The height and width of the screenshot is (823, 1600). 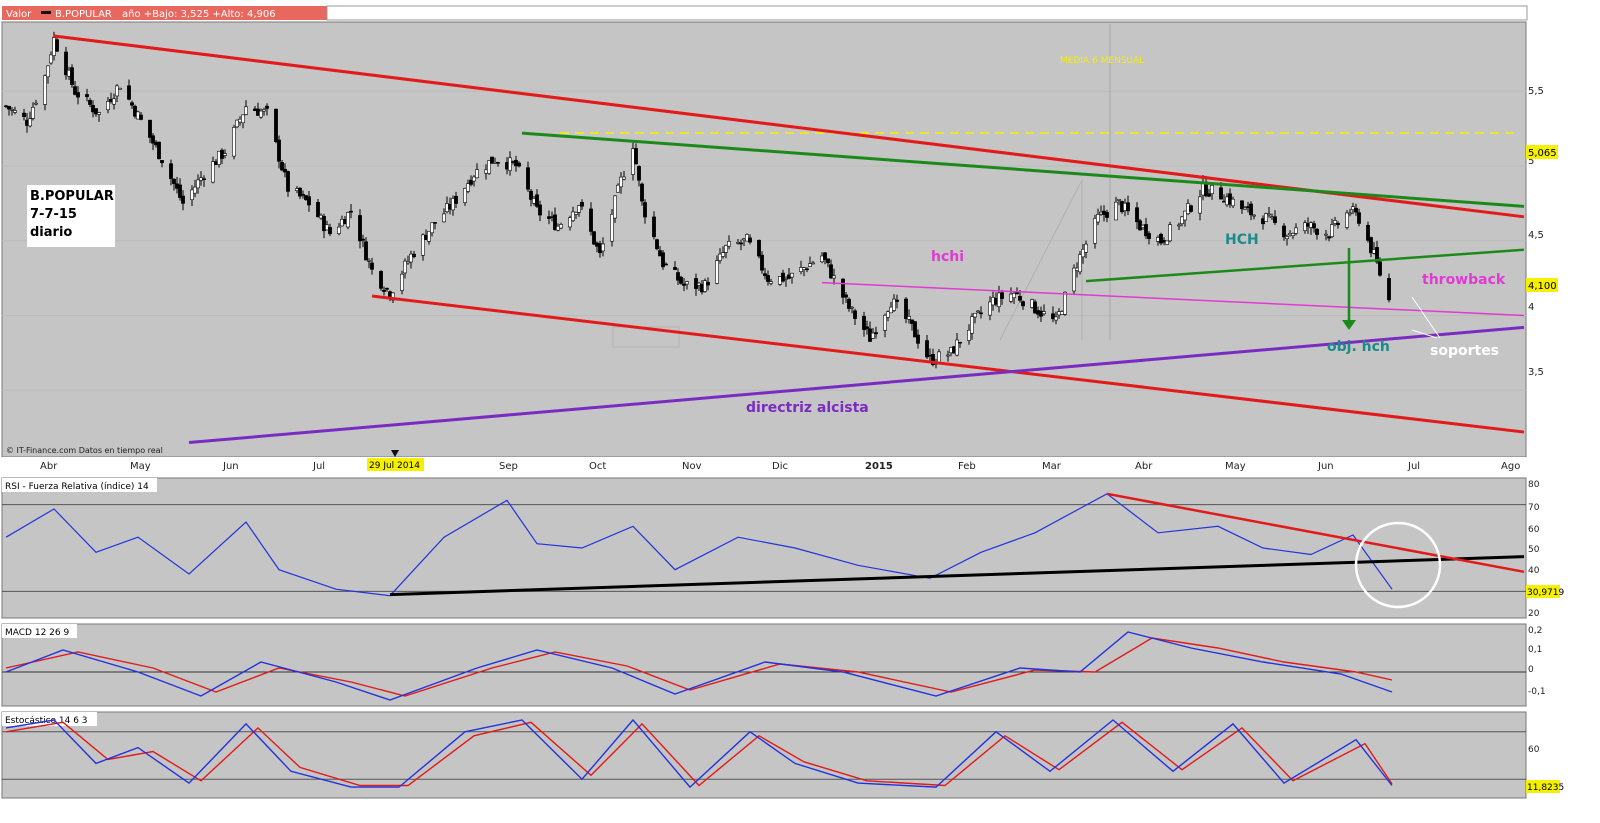 What do you see at coordinates (508, 466) in the screenshot?
I see `x-axis-tick: Sep` at bounding box center [508, 466].